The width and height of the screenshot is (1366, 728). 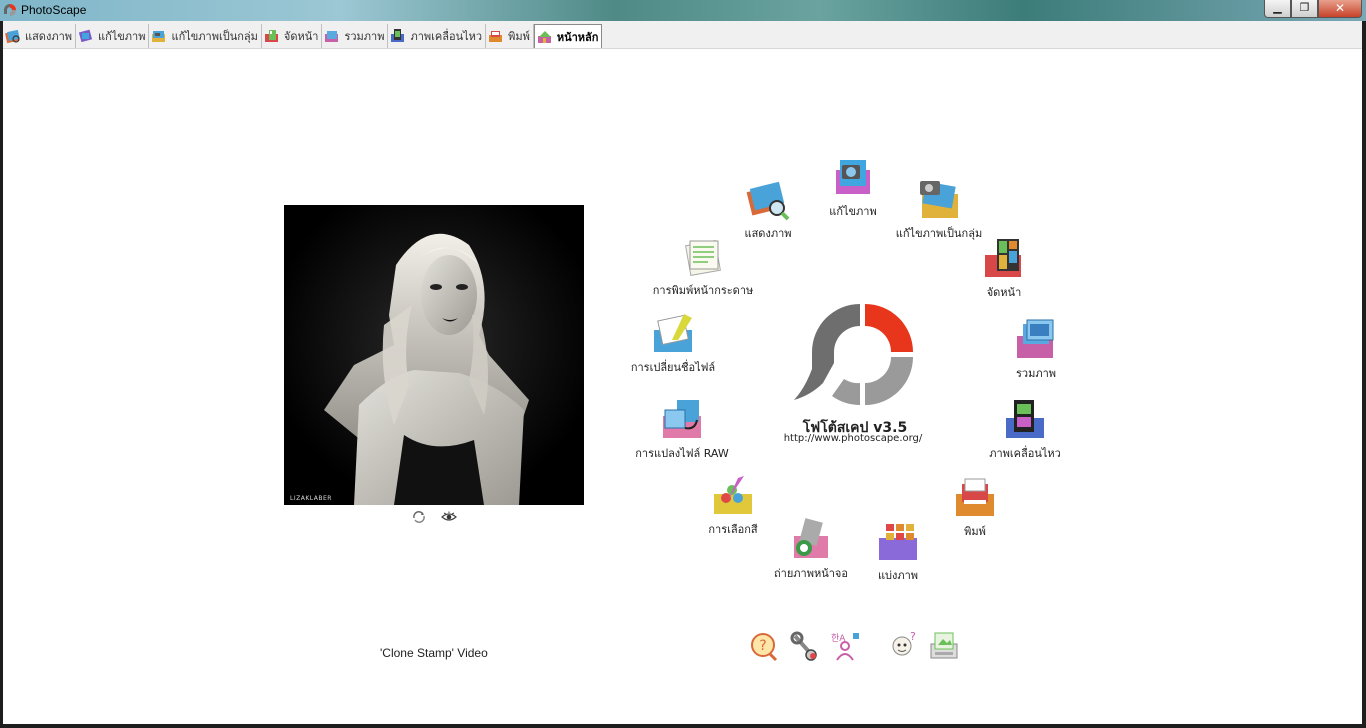 What do you see at coordinates (811, 538) in the screenshot?
I see `screen-capture-icon` at bounding box center [811, 538].